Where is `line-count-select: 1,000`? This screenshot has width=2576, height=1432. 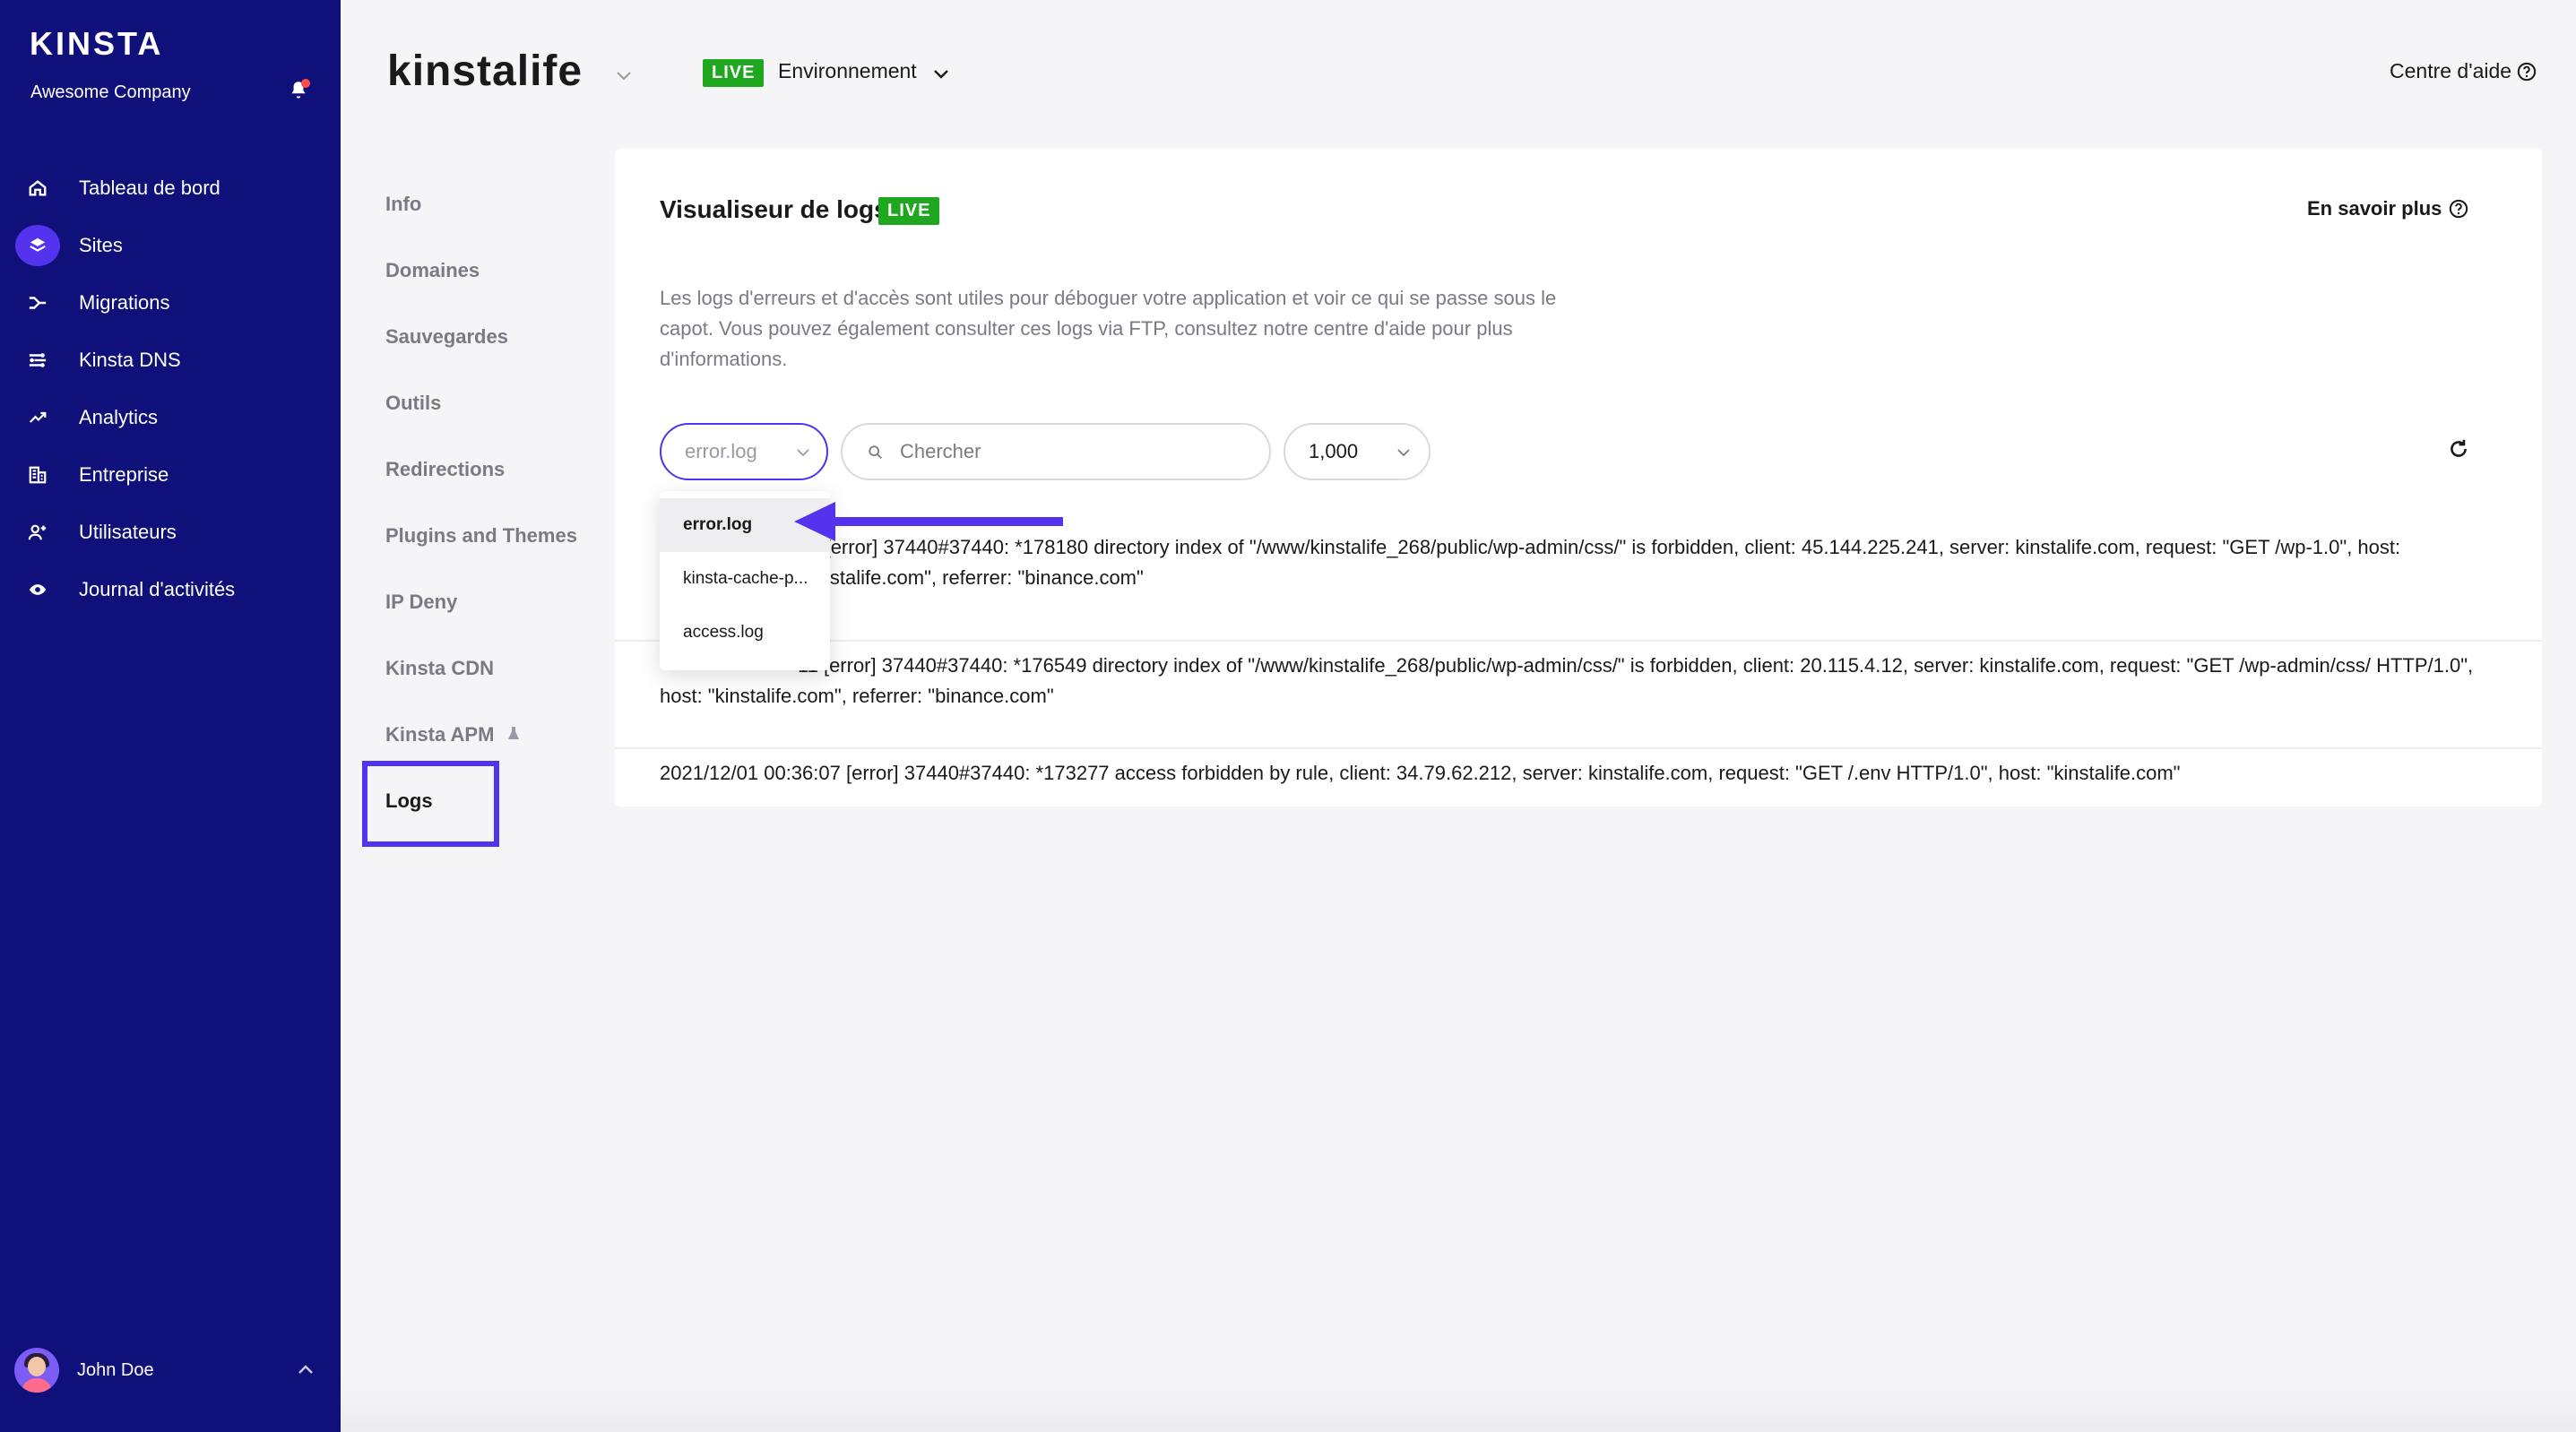 line-count-select: 1,000 is located at coordinates (1357, 451).